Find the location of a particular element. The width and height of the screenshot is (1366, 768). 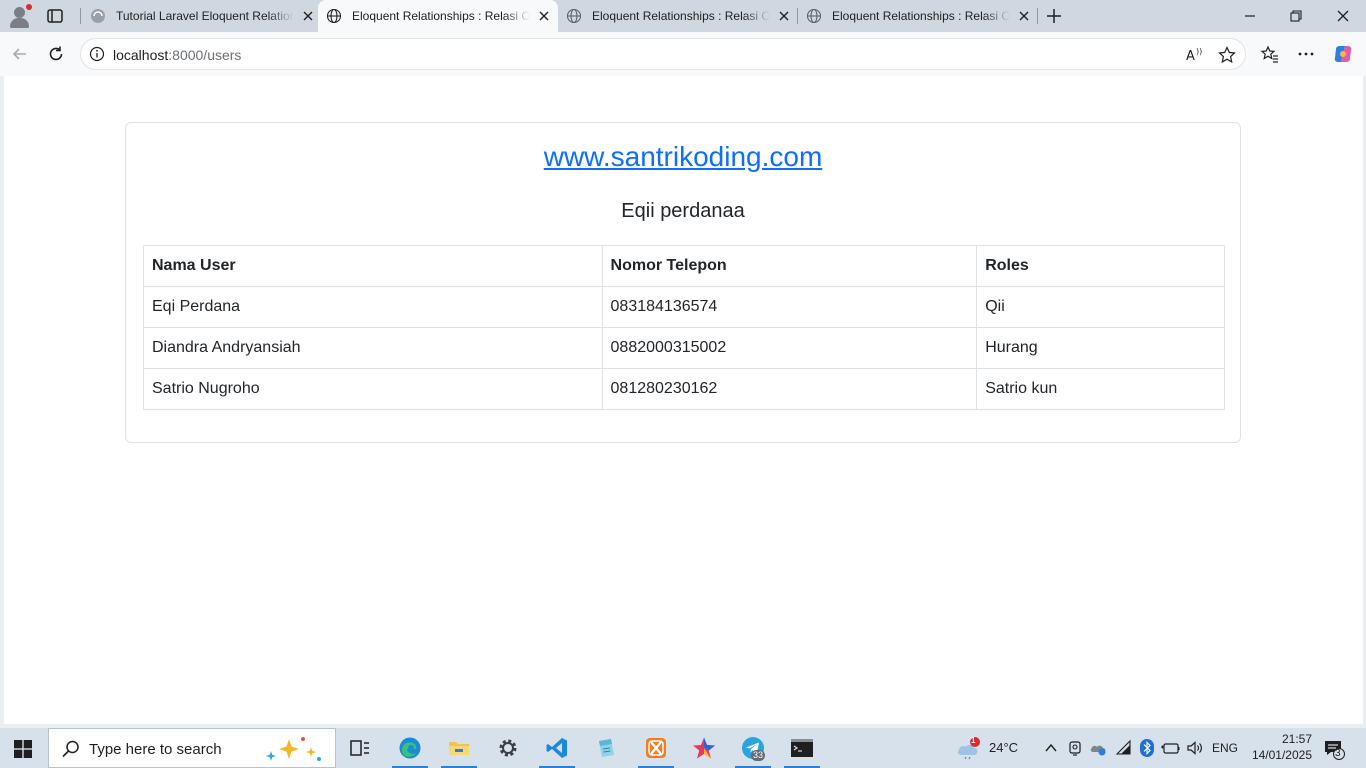

taskbar-app-terminal is located at coordinates (802, 748).